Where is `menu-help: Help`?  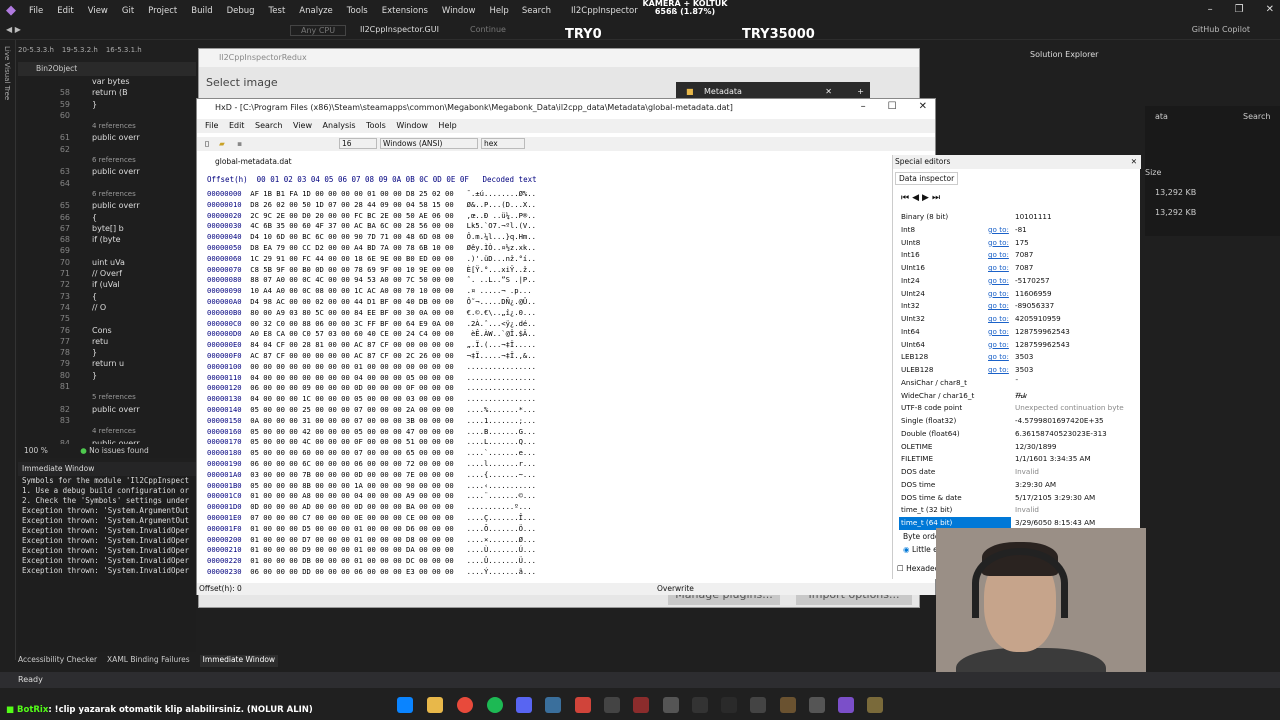
menu-help: Help is located at coordinates (498, 11).